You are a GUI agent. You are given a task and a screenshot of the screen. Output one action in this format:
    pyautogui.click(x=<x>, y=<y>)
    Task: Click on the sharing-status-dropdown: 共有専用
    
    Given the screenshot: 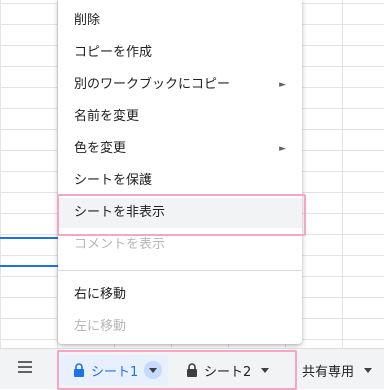 What is the action you would take?
    pyautogui.click(x=337, y=370)
    